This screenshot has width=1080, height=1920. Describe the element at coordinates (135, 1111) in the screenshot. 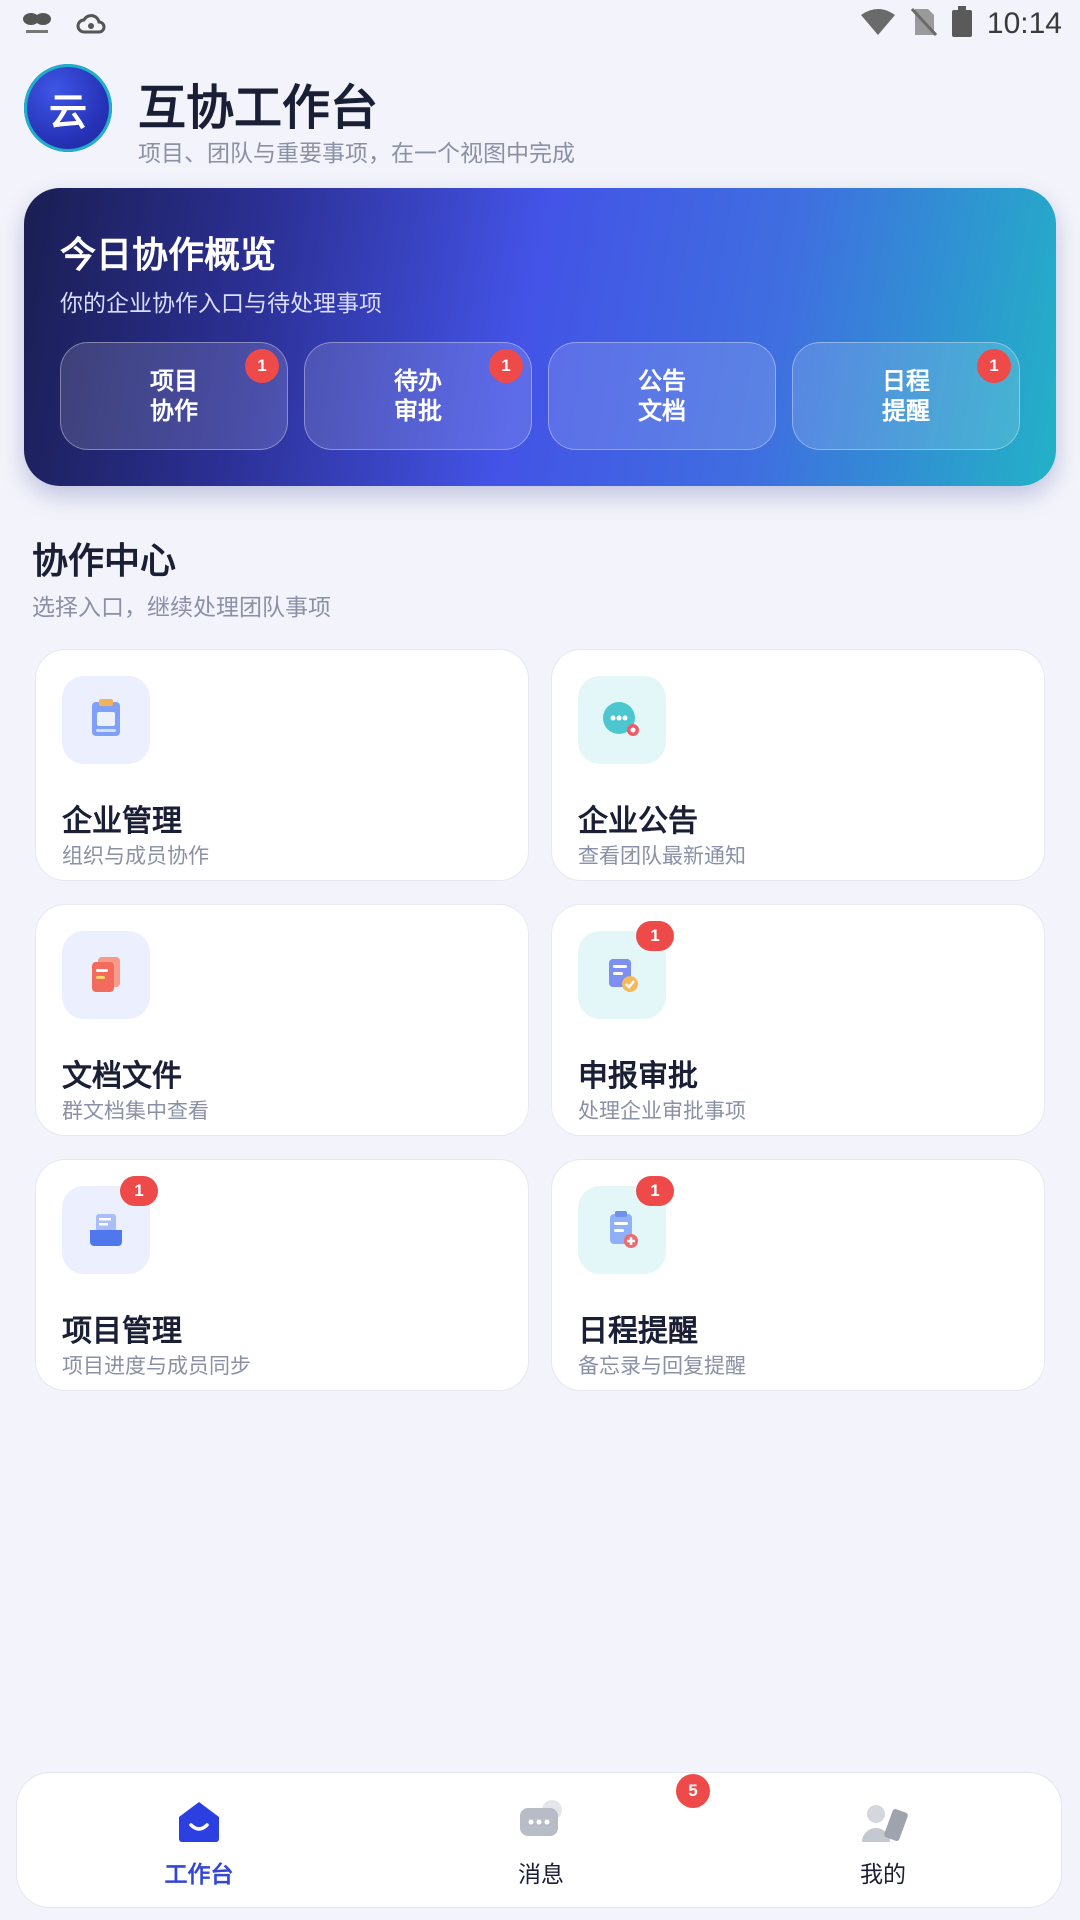

I see `card-subtitle: 群文档集中查看` at that location.